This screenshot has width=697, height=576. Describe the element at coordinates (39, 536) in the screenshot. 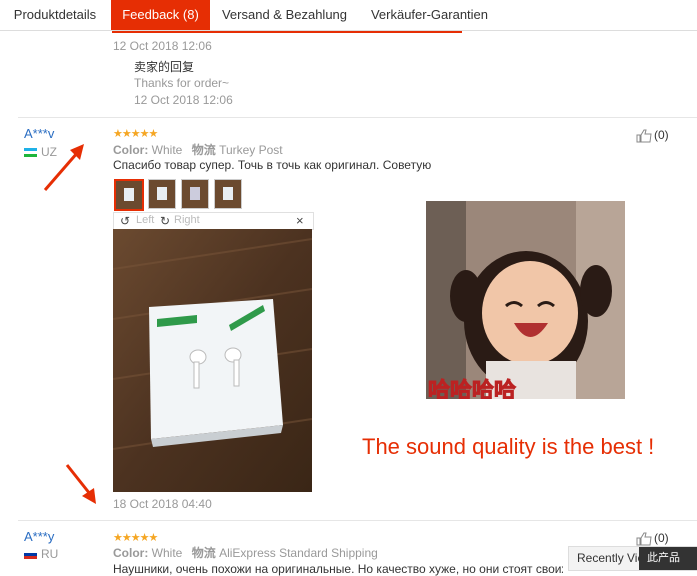

I see `reviewer-name: A***y` at that location.